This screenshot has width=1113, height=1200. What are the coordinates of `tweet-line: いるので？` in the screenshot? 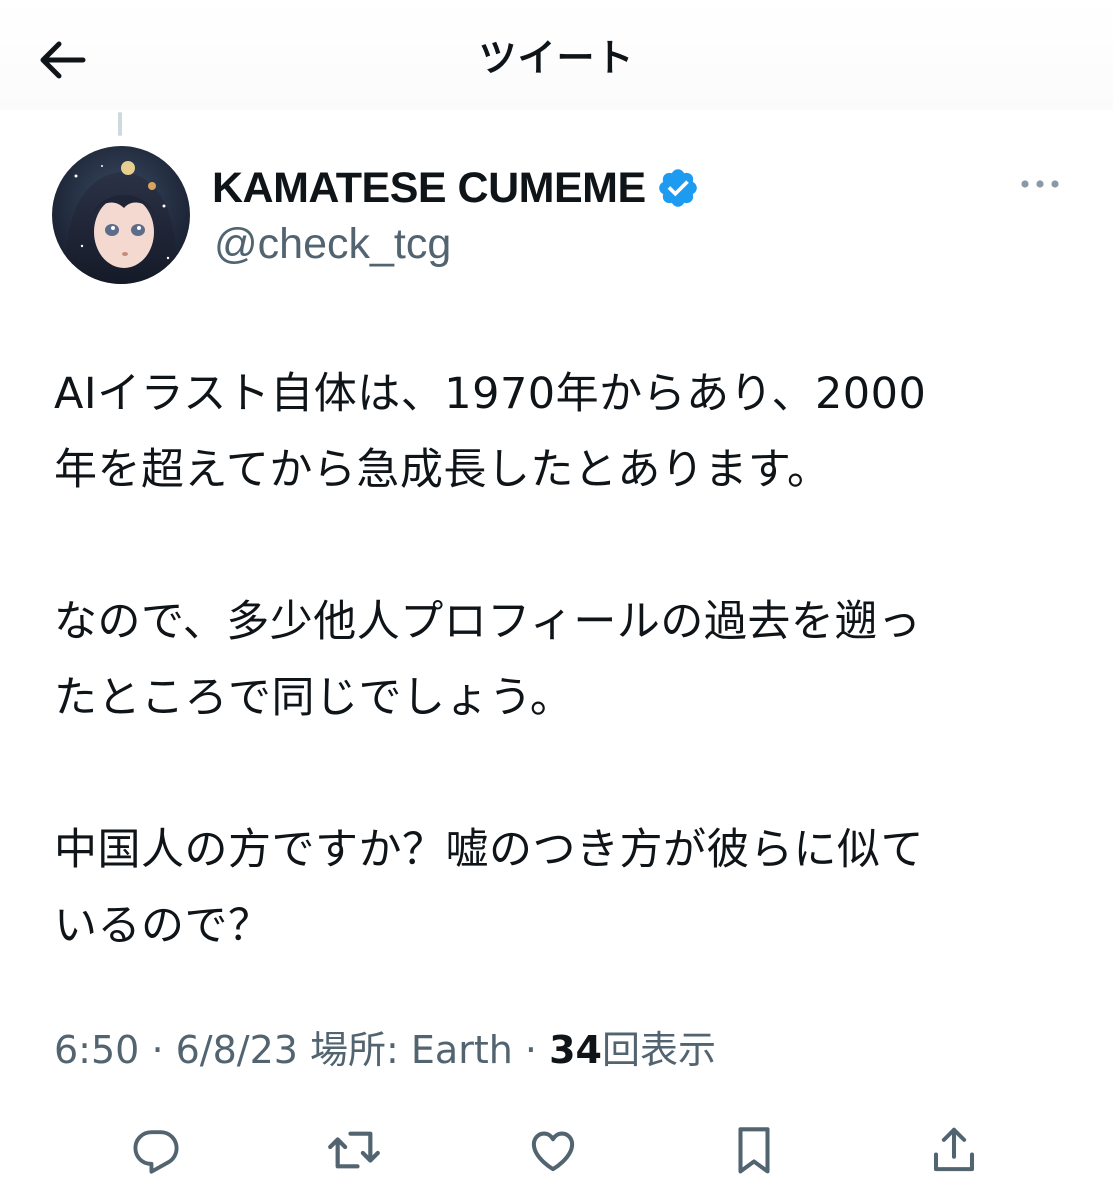 It's located at (163, 926).